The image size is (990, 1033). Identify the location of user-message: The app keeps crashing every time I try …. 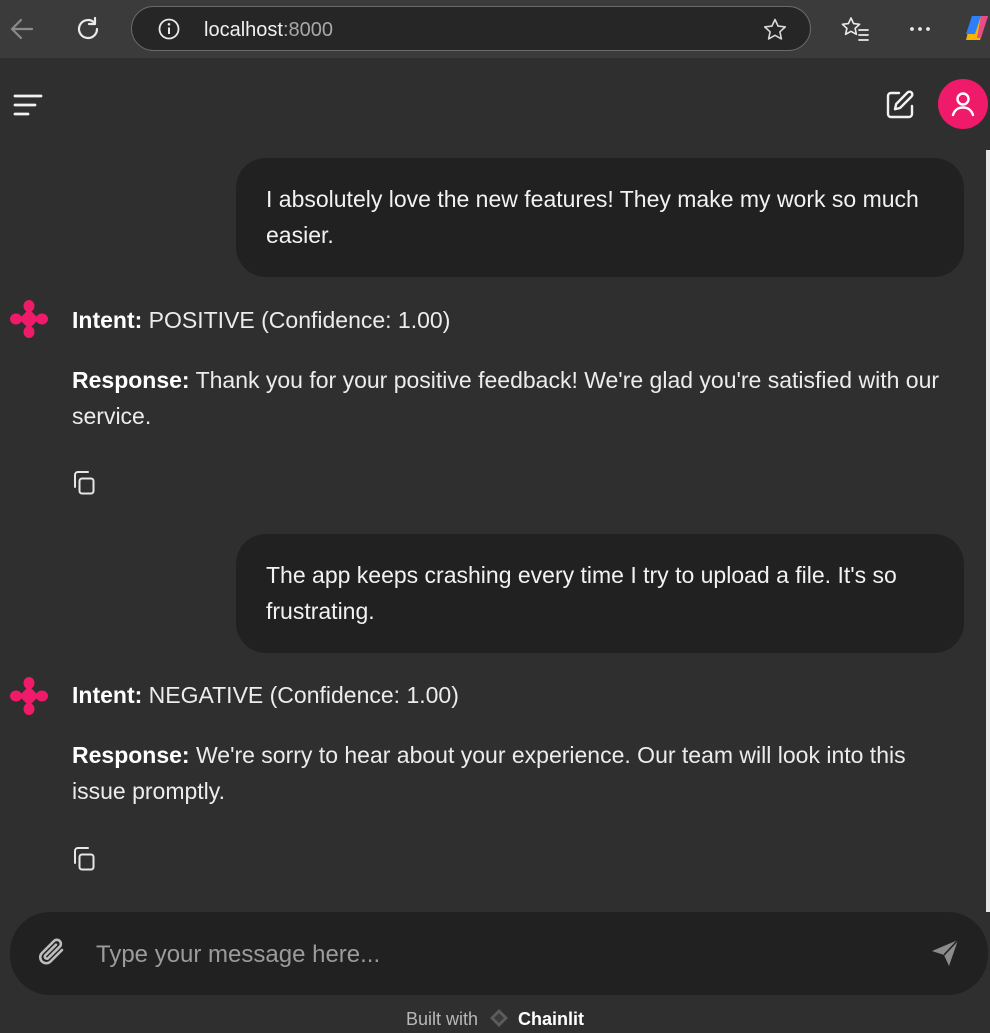
(600, 593).